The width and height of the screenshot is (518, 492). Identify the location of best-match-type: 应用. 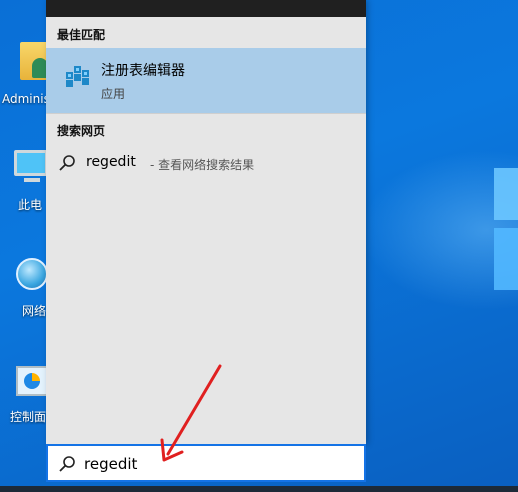
(113, 94).